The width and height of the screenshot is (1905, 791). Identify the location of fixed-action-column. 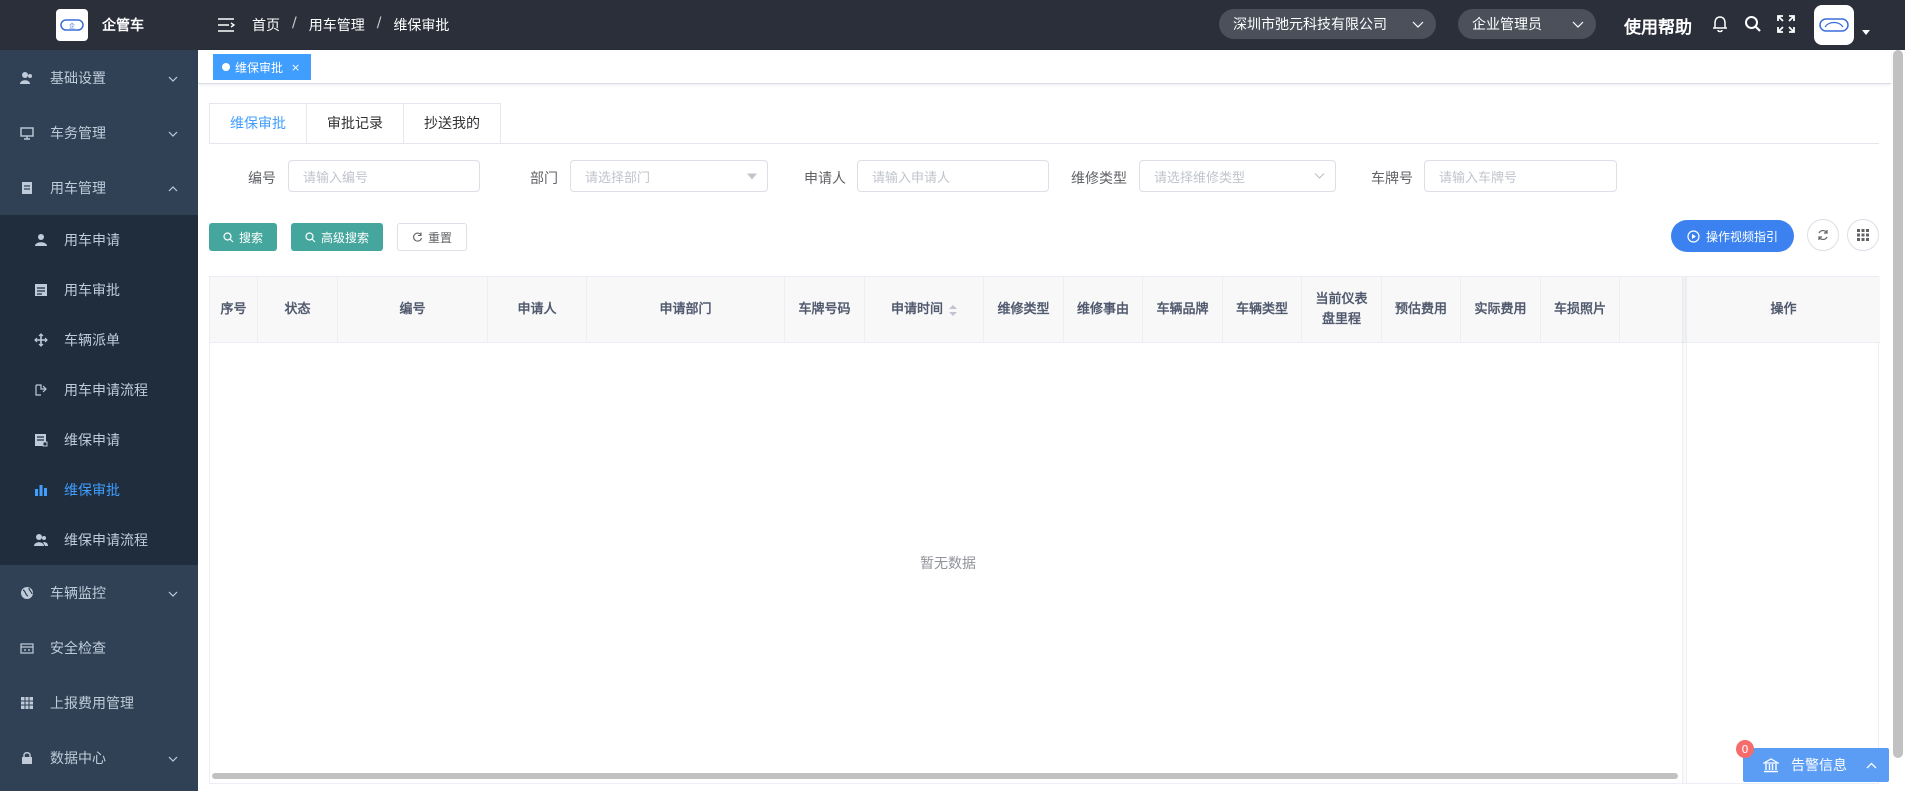
(1782, 563).